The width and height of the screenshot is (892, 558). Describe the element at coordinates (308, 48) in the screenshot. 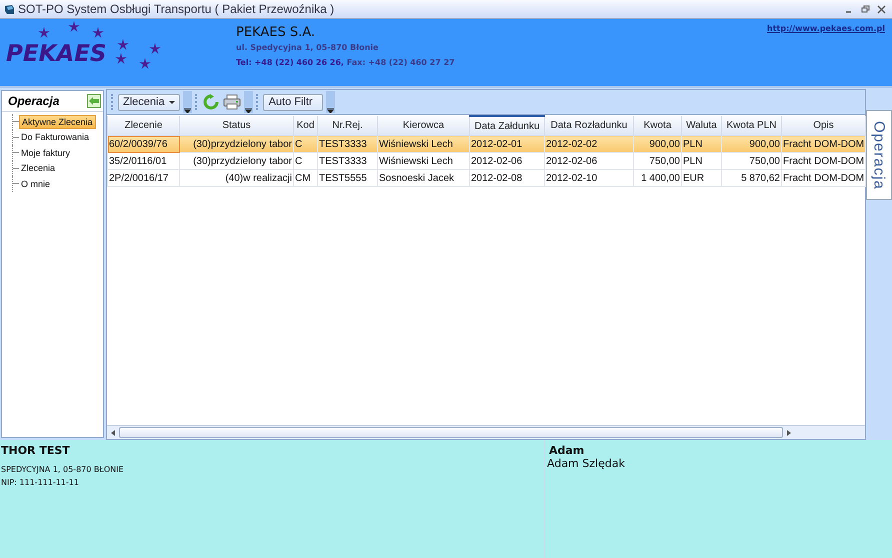

I see `company-address: ul. Spedycyjna 1, 05-870 Błonie` at that location.